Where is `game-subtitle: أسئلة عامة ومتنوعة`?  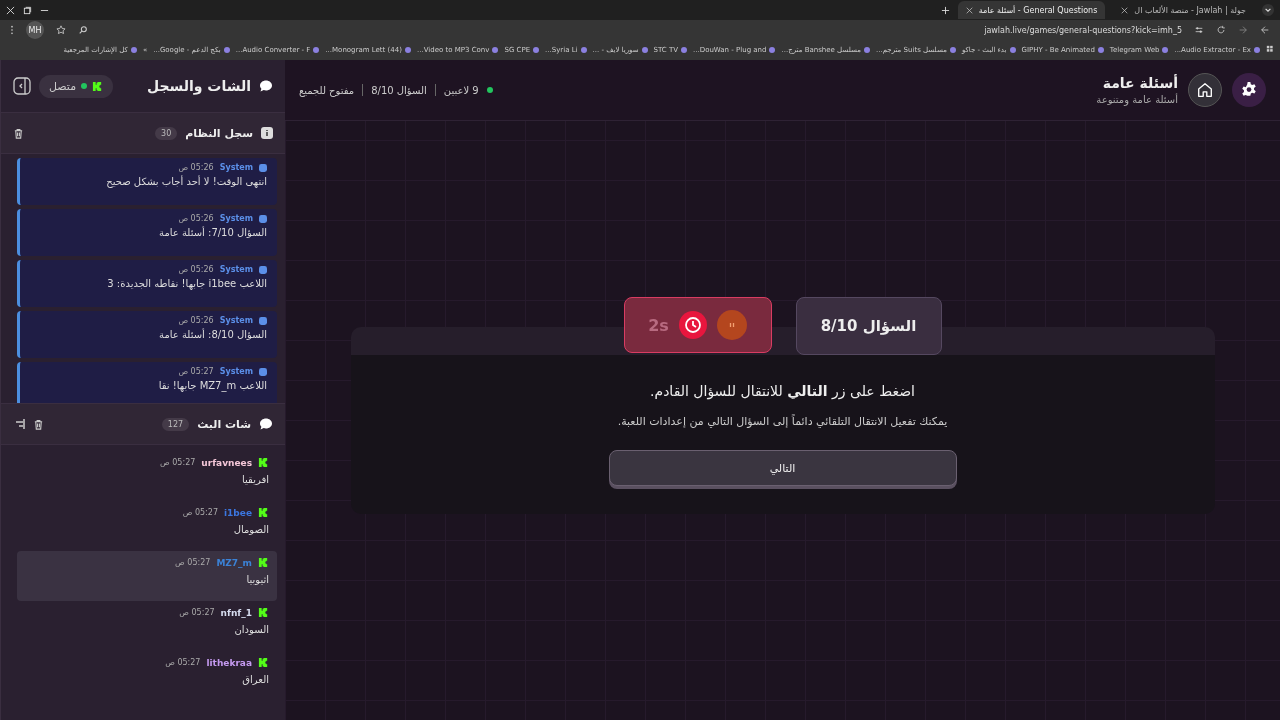 game-subtitle: أسئلة عامة ومتنوعة is located at coordinates (1137, 99).